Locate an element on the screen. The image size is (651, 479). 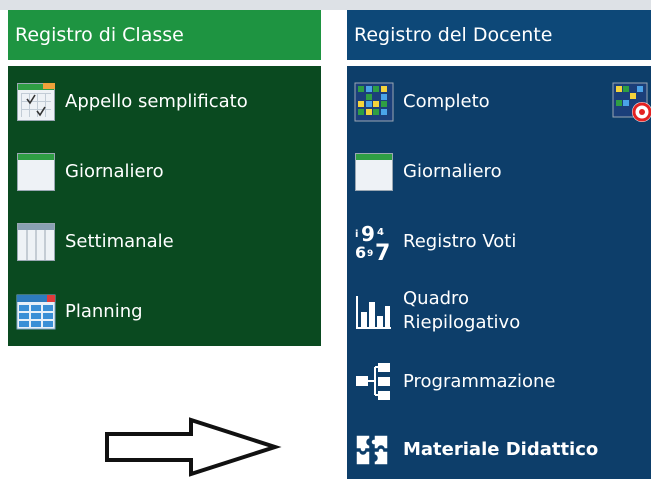
registro-docente-header: Registro del Docente is located at coordinates (499, 35).